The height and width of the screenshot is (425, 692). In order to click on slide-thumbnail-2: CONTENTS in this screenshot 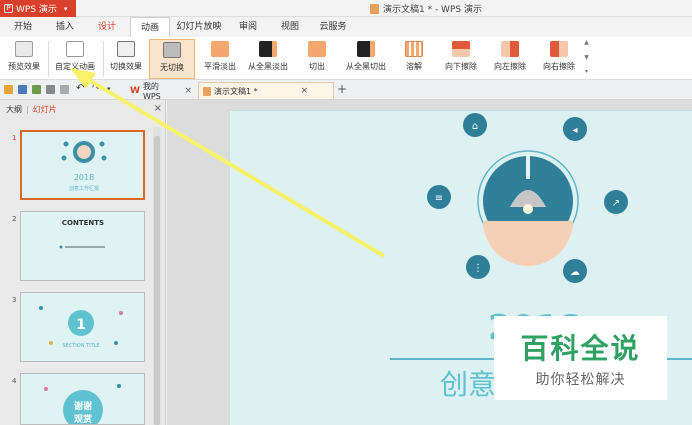, I will do `click(82, 246)`.